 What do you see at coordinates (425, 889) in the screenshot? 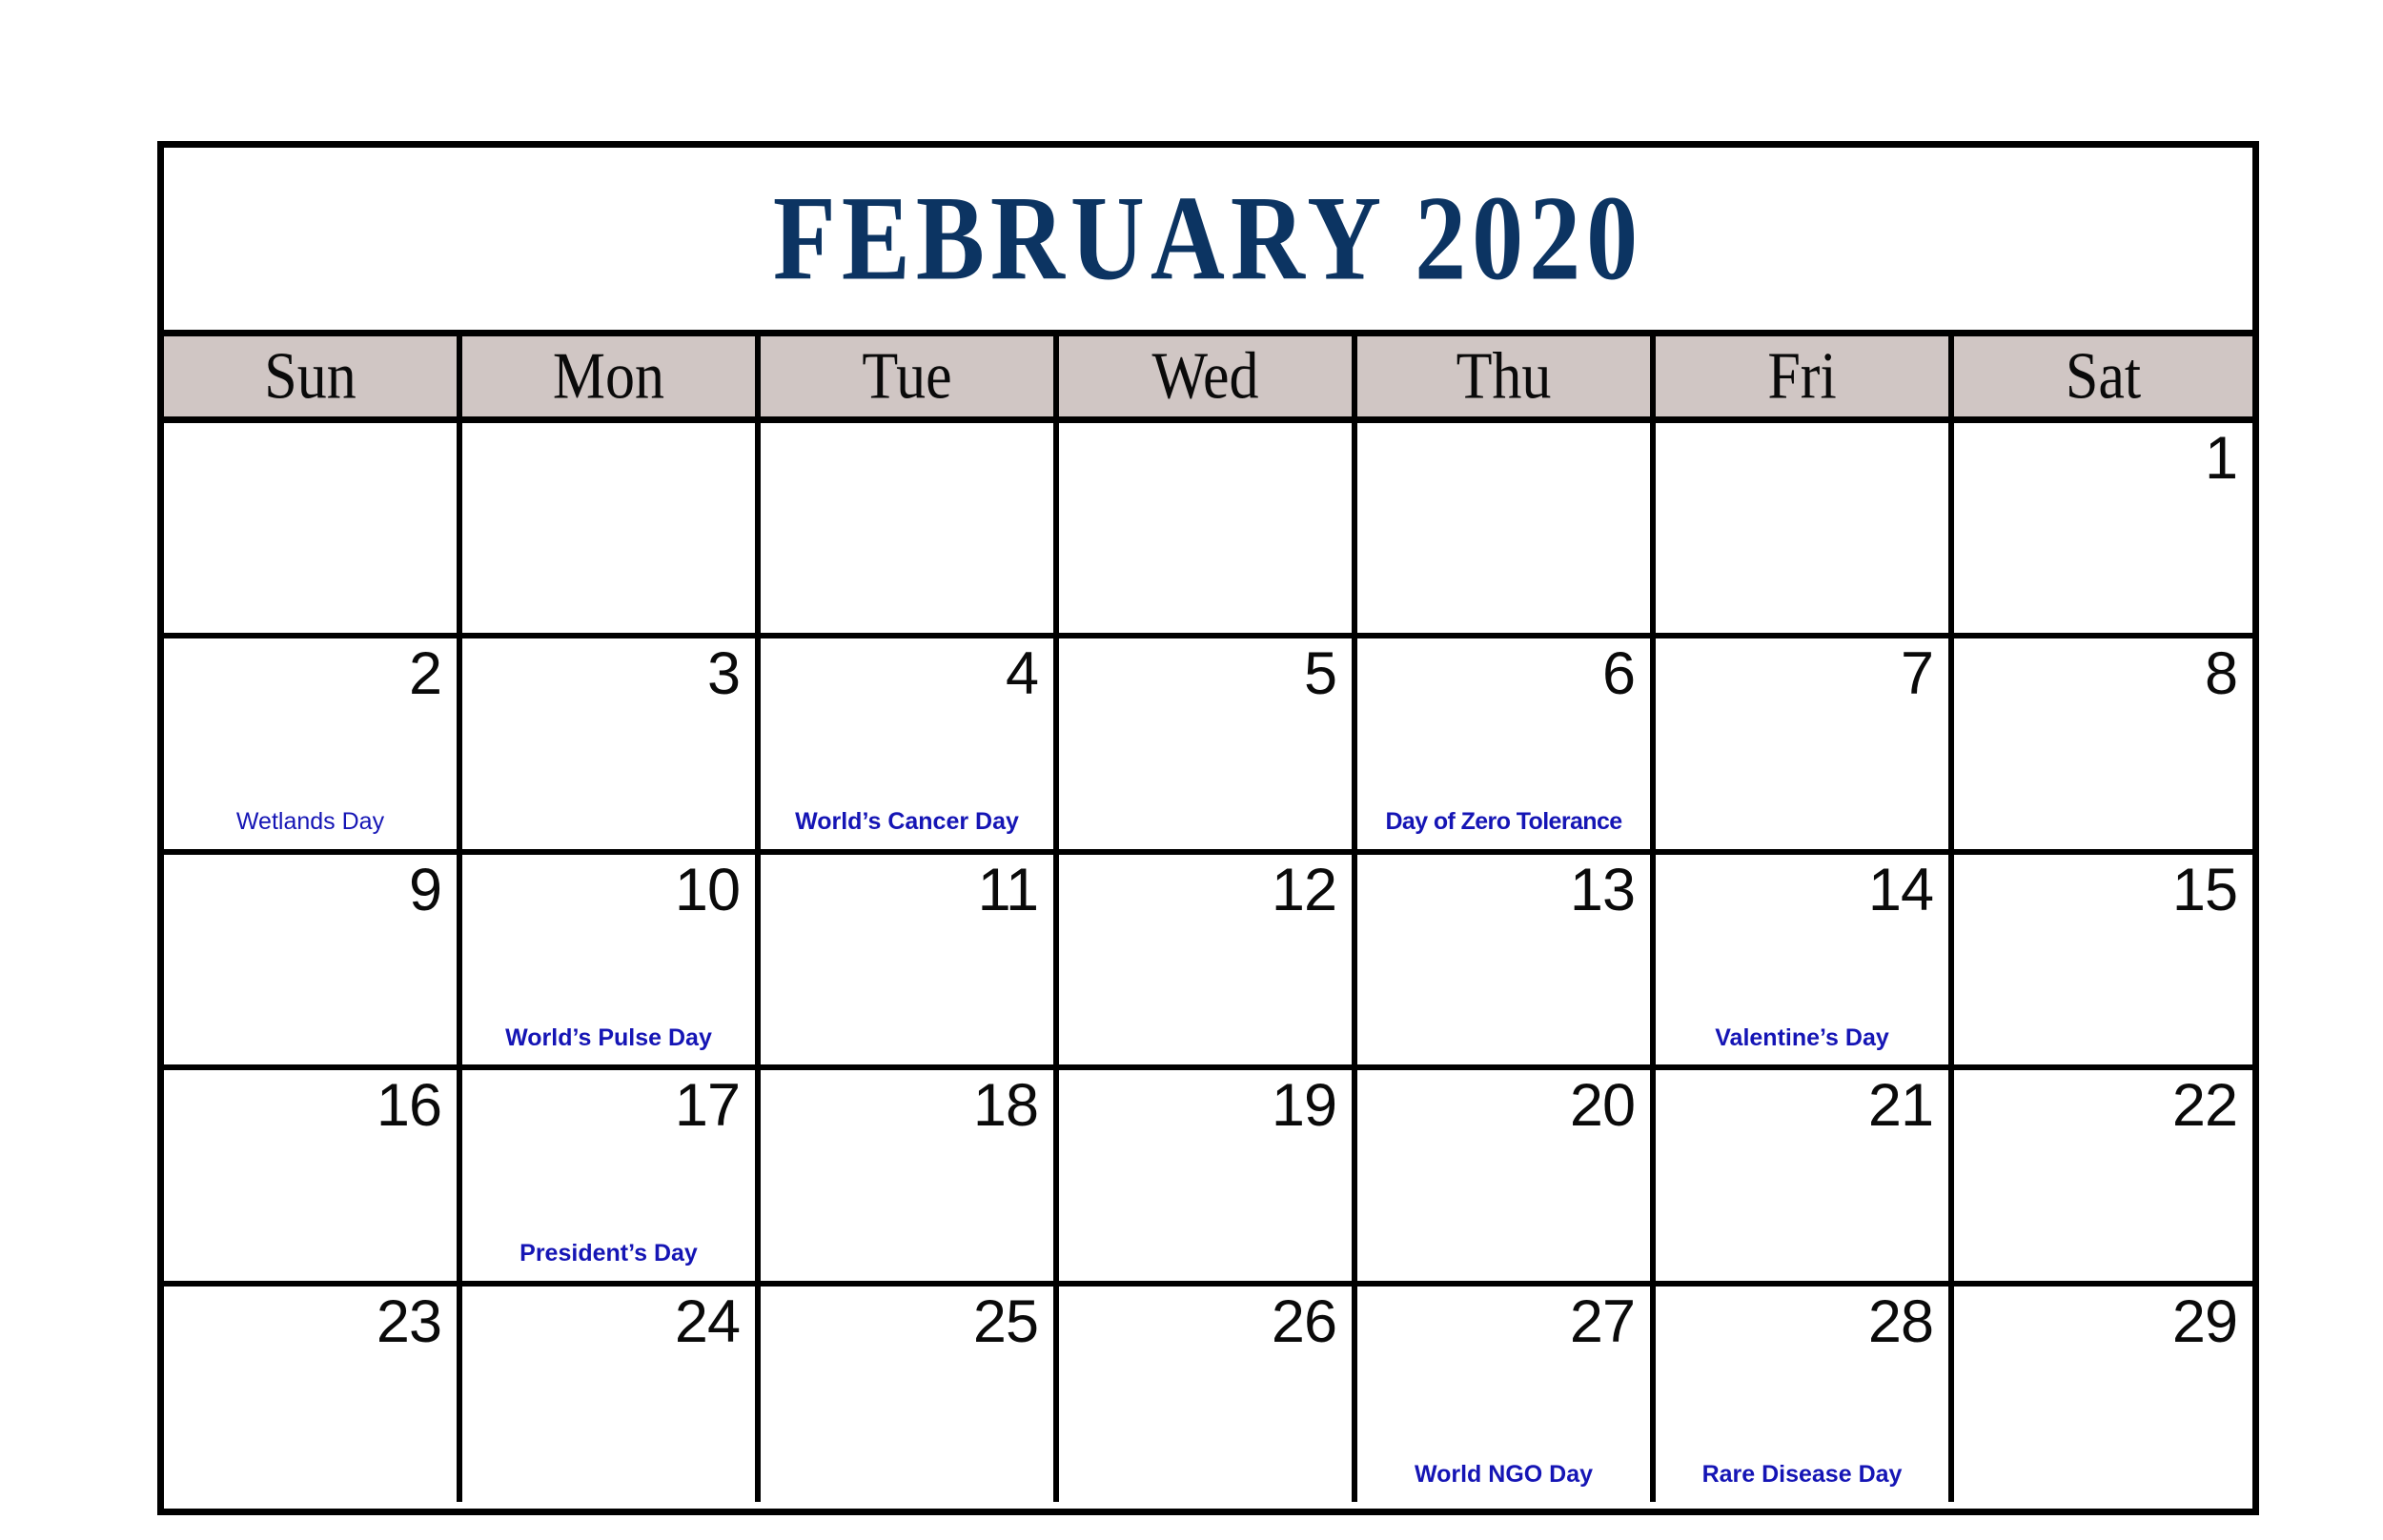
I see `day-number: 9` at bounding box center [425, 889].